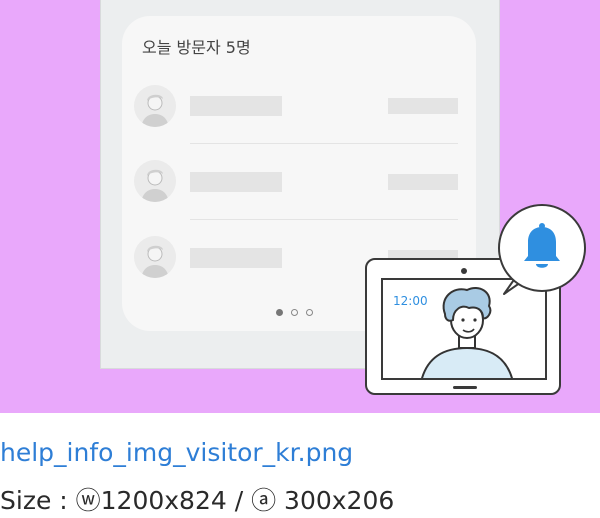 Image resolution: width=600 pixels, height=518 pixels. What do you see at coordinates (279, 312) in the screenshot?
I see `pagination-dot-active` at bounding box center [279, 312].